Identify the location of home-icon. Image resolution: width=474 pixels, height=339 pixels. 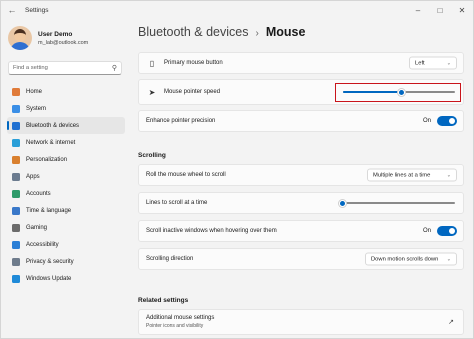
(16, 91).